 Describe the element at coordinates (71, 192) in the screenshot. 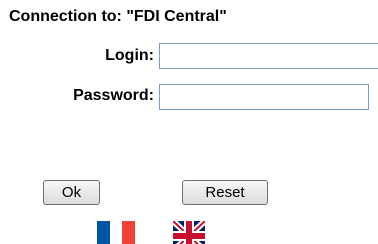

I see `ok-button: Ok` at that location.